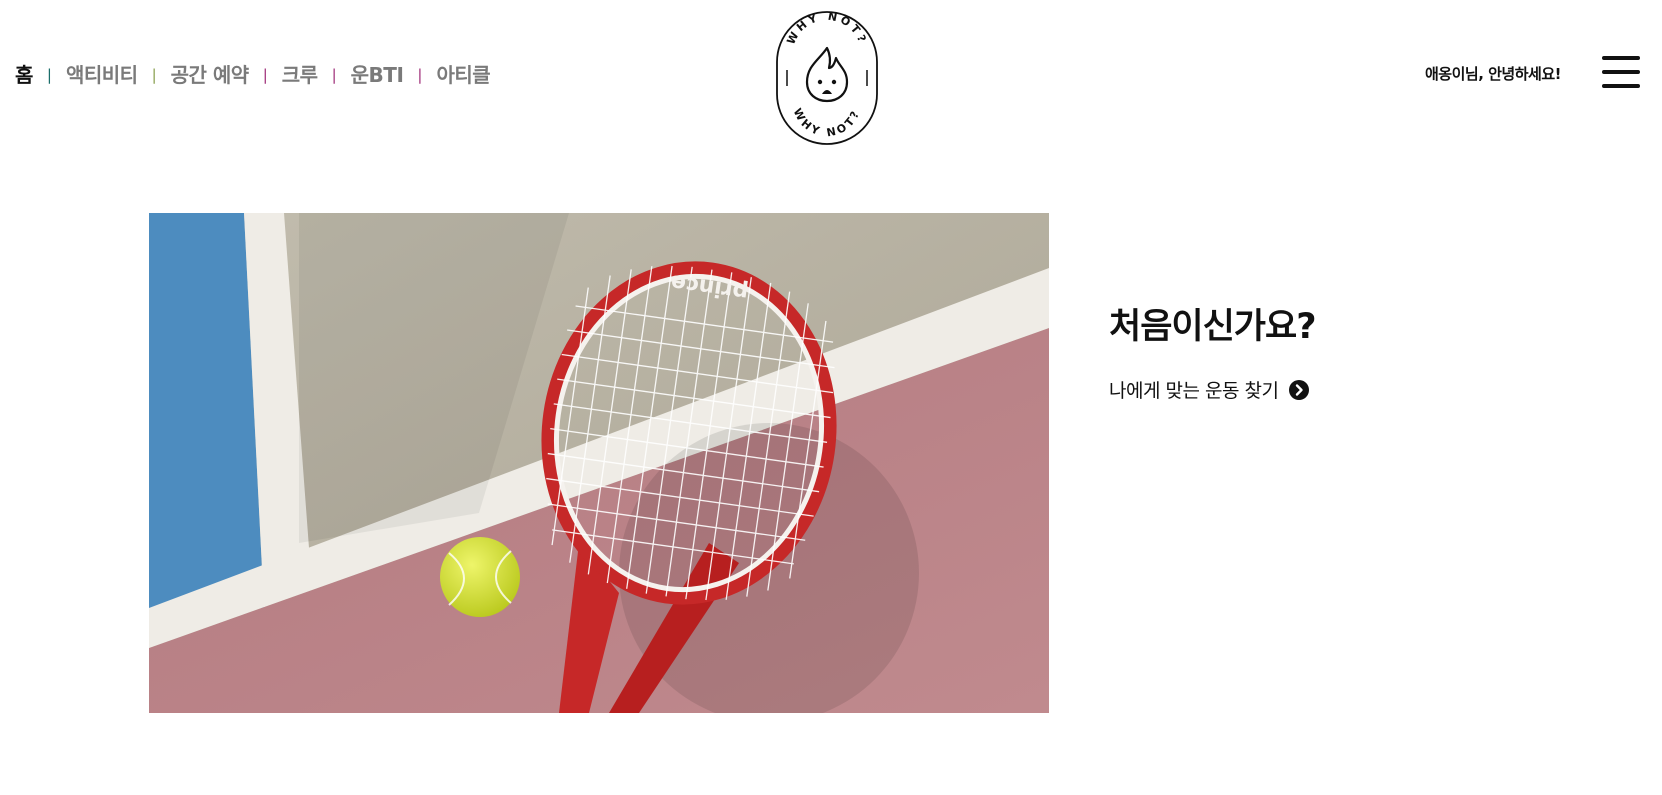 The width and height of the screenshot is (1662, 795). I want to click on hamburger-menu-button, so click(1622, 72).